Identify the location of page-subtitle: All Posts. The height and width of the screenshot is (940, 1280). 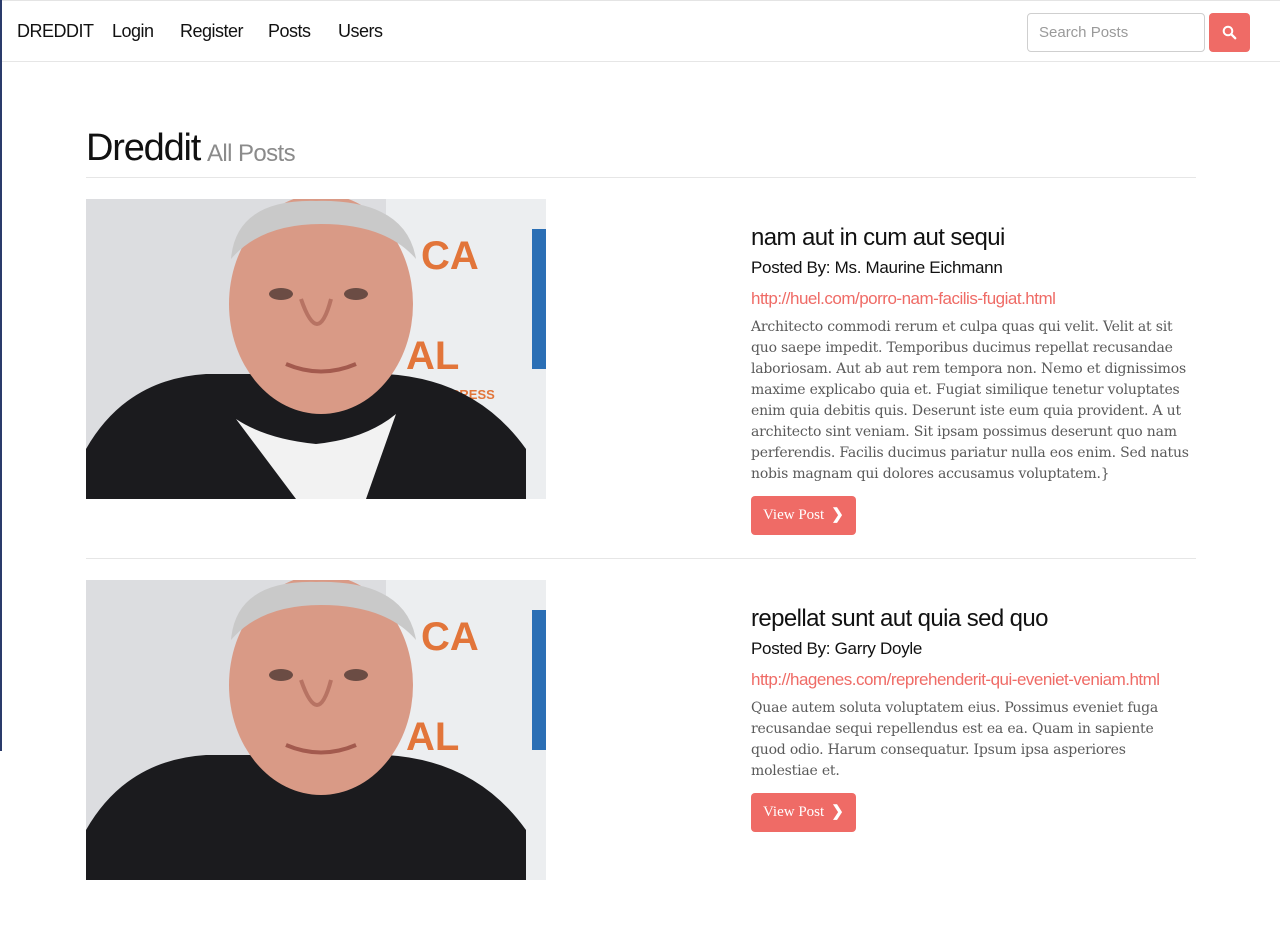
(251, 153).